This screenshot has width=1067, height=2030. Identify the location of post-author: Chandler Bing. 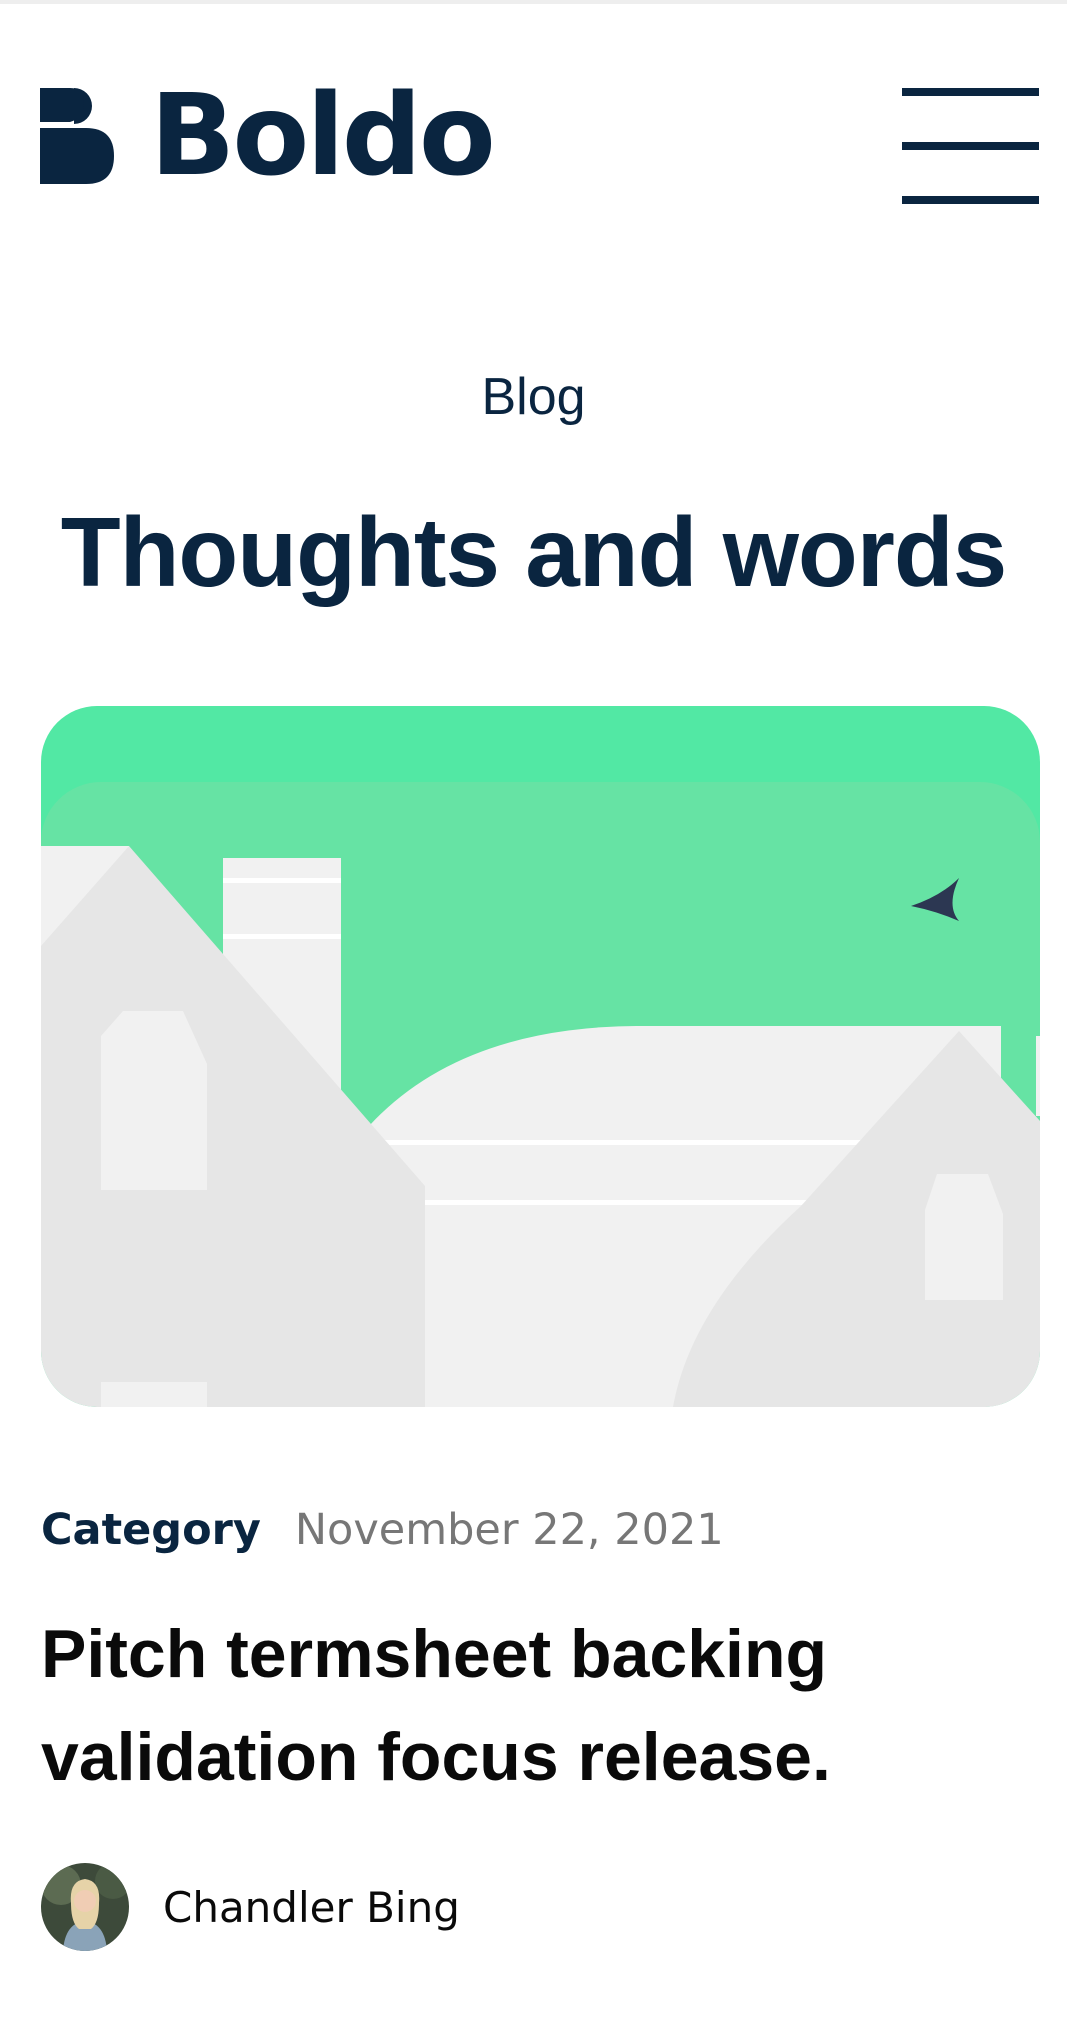
(250, 1907).